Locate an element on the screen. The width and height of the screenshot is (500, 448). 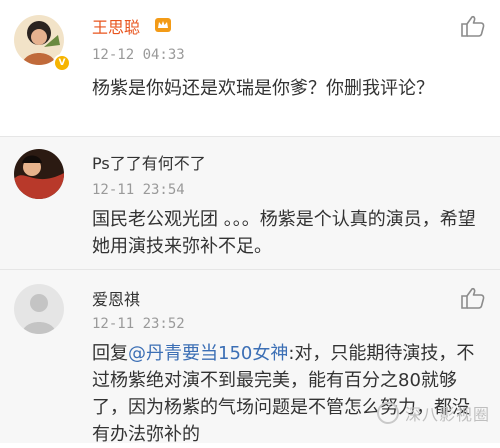
vip-crown-icon is located at coordinates (163, 25).